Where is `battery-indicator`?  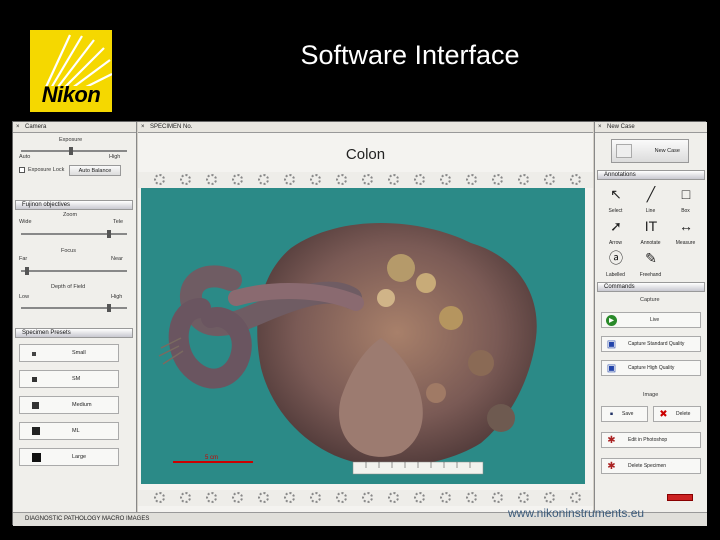
battery-indicator is located at coordinates (680, 497).